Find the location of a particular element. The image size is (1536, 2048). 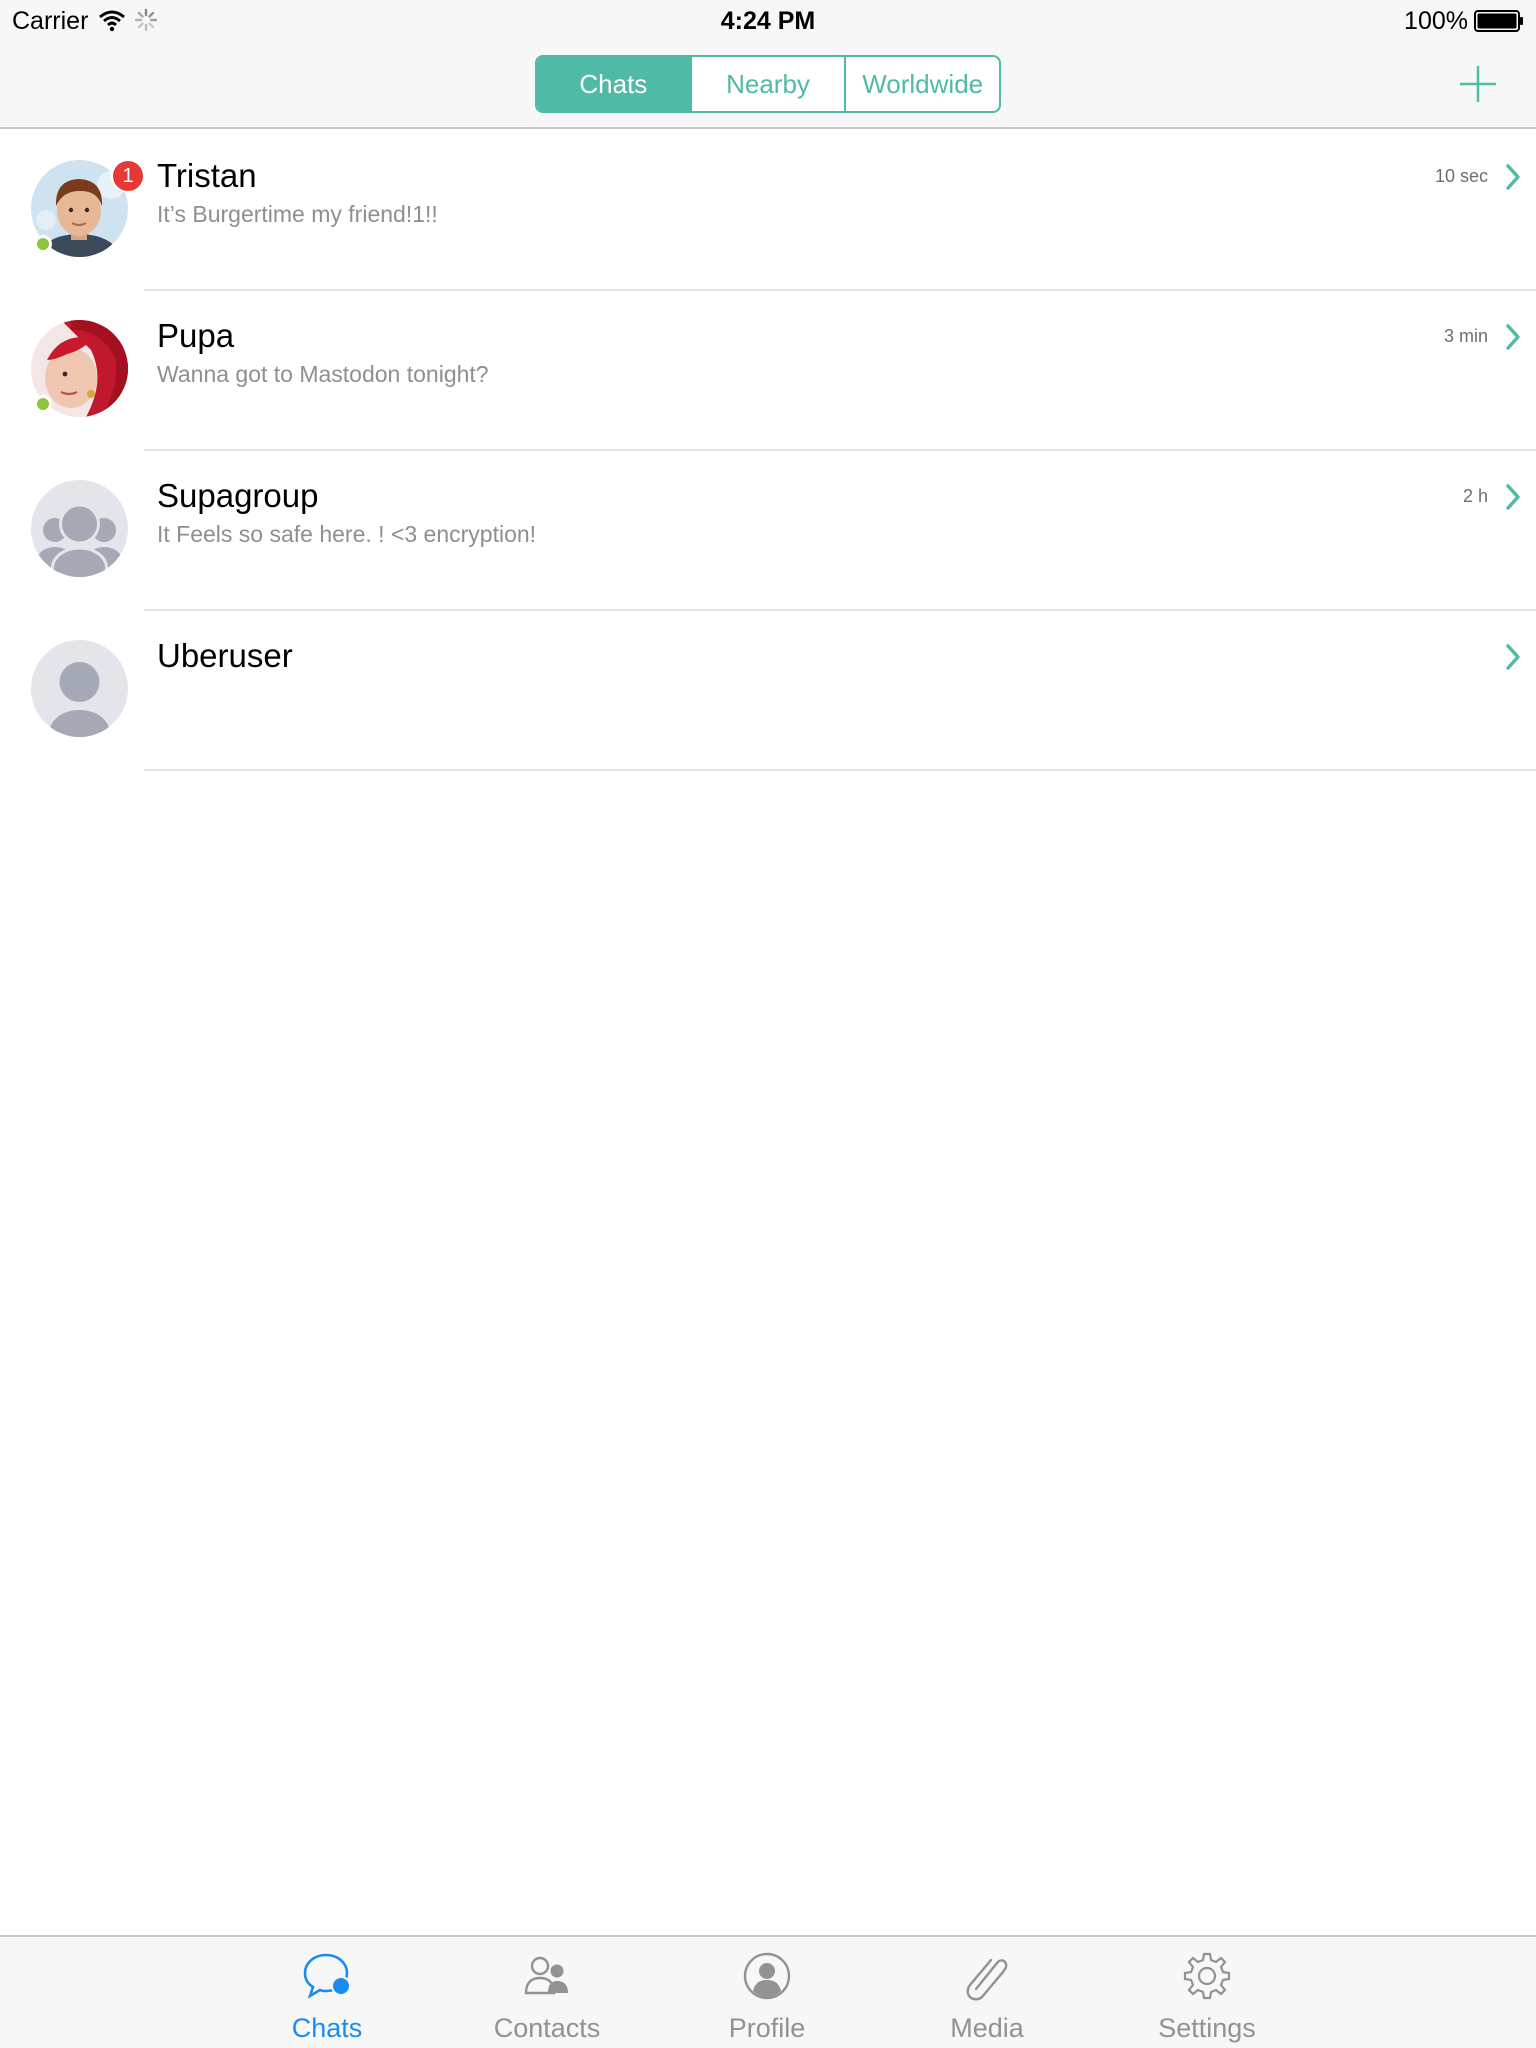

unread-badge: 1 is located at coordinates (128, 176).